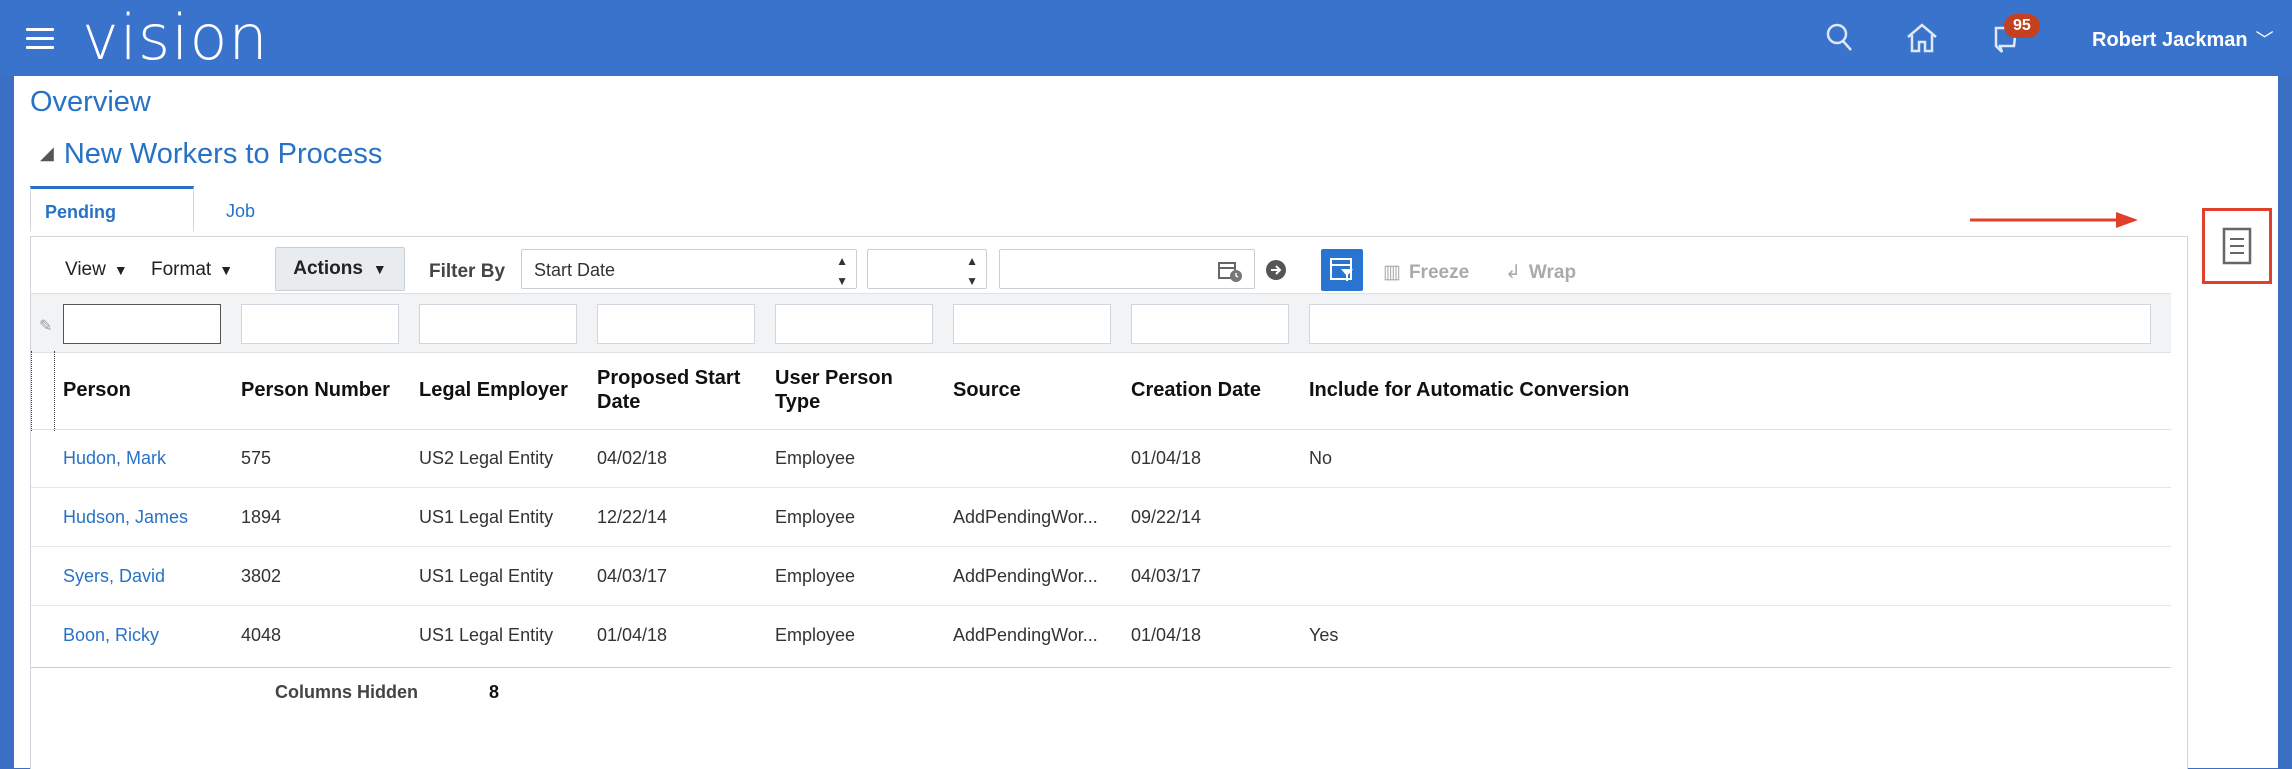  Describe the element at coordinates (340, 269) in the screenshot. I see `actions-button: Actions ▼` at that location.